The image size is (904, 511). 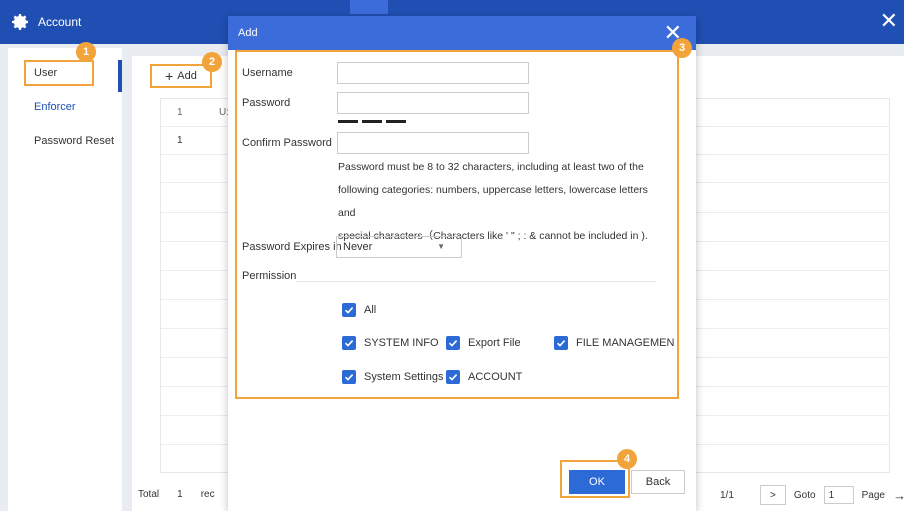 I want to click on gear-icon, so click(x=20, y=22).